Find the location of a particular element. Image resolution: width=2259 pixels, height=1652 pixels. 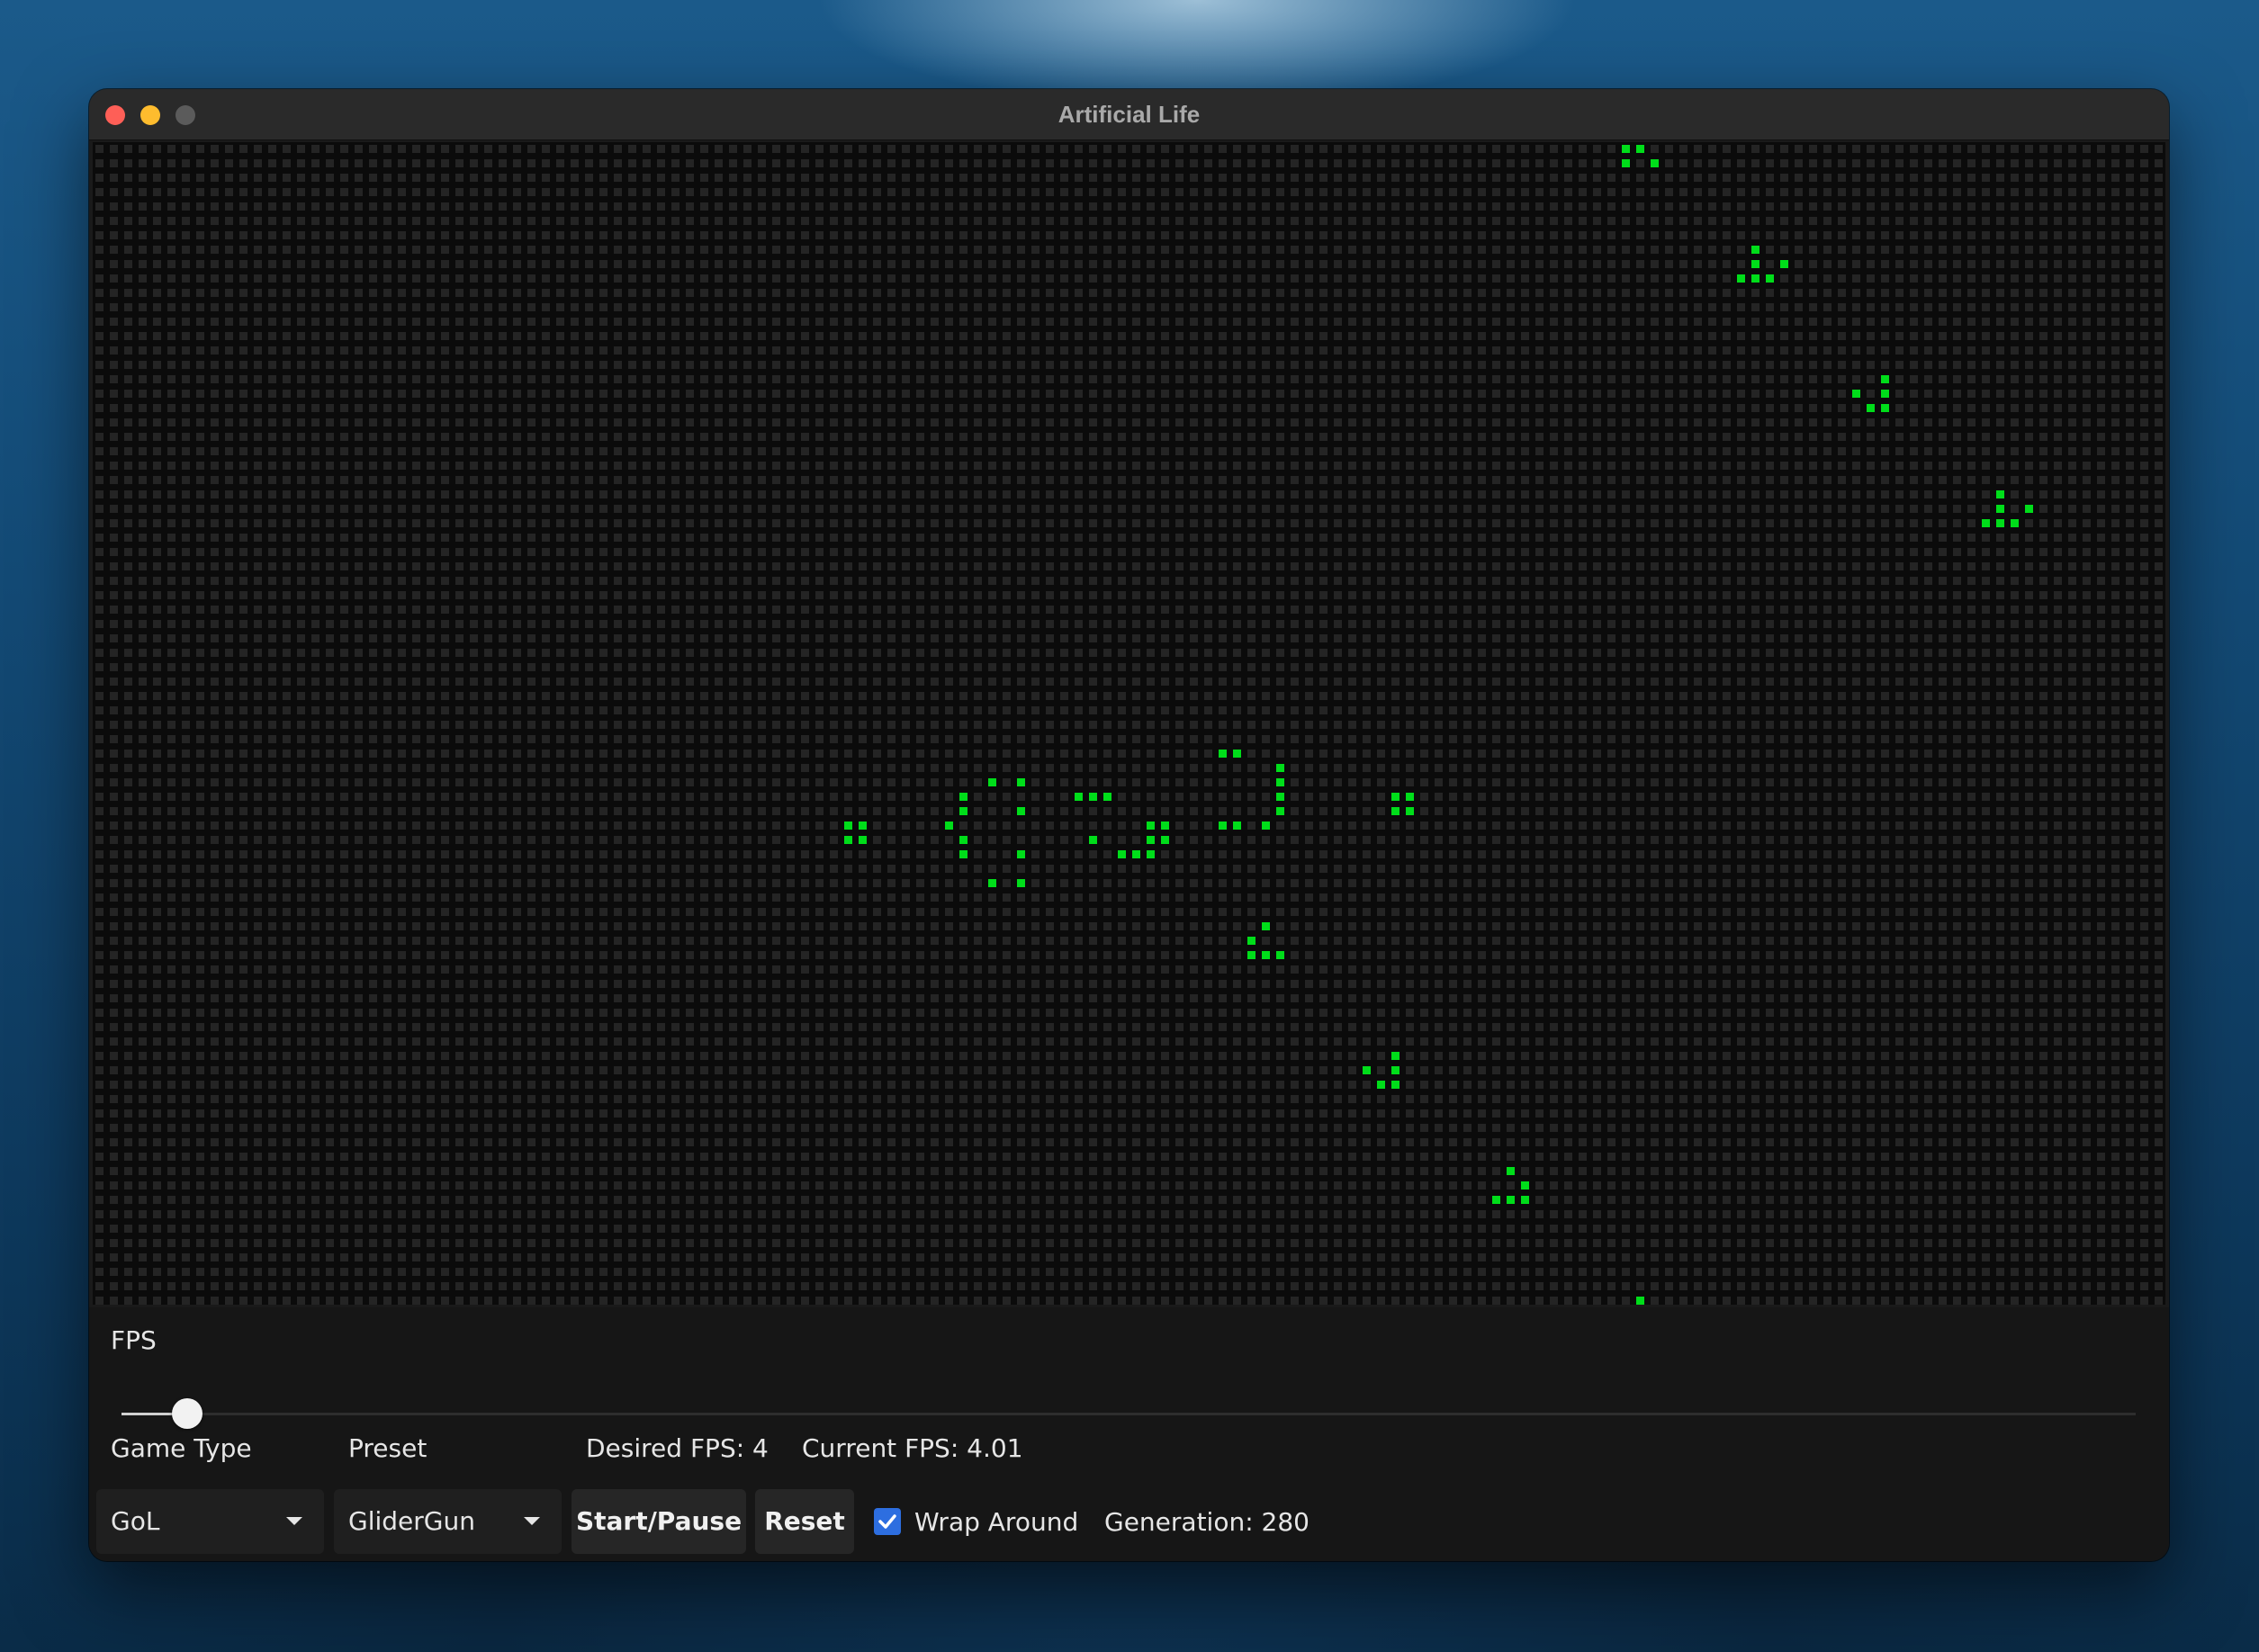

reset-button: Reset is located at coordinates (804, 1521).